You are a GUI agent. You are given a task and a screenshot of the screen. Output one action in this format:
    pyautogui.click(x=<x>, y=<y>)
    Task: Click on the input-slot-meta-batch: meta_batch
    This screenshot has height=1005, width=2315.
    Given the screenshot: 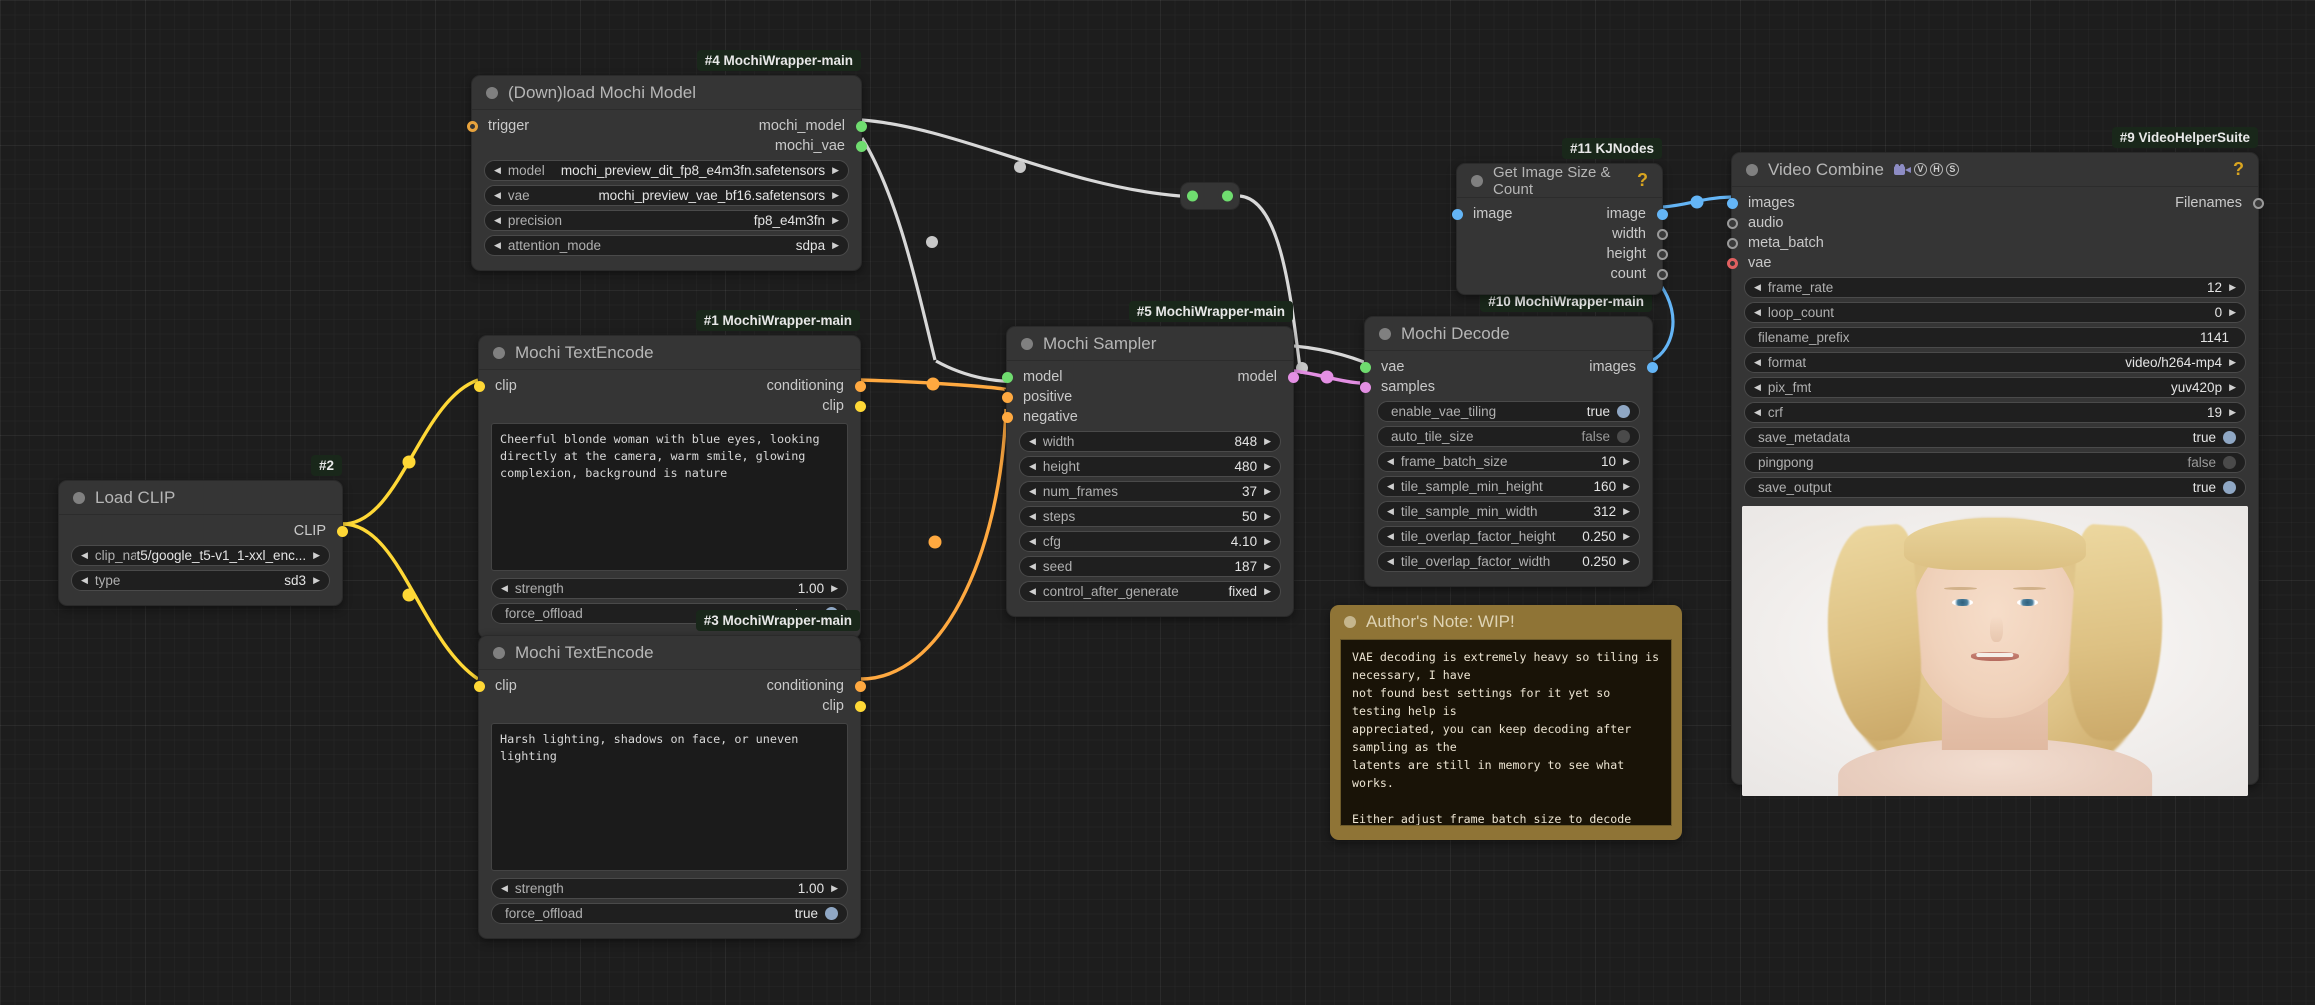 What is the action you would take?
    pyautogui.click(x=1992, y=243)
    